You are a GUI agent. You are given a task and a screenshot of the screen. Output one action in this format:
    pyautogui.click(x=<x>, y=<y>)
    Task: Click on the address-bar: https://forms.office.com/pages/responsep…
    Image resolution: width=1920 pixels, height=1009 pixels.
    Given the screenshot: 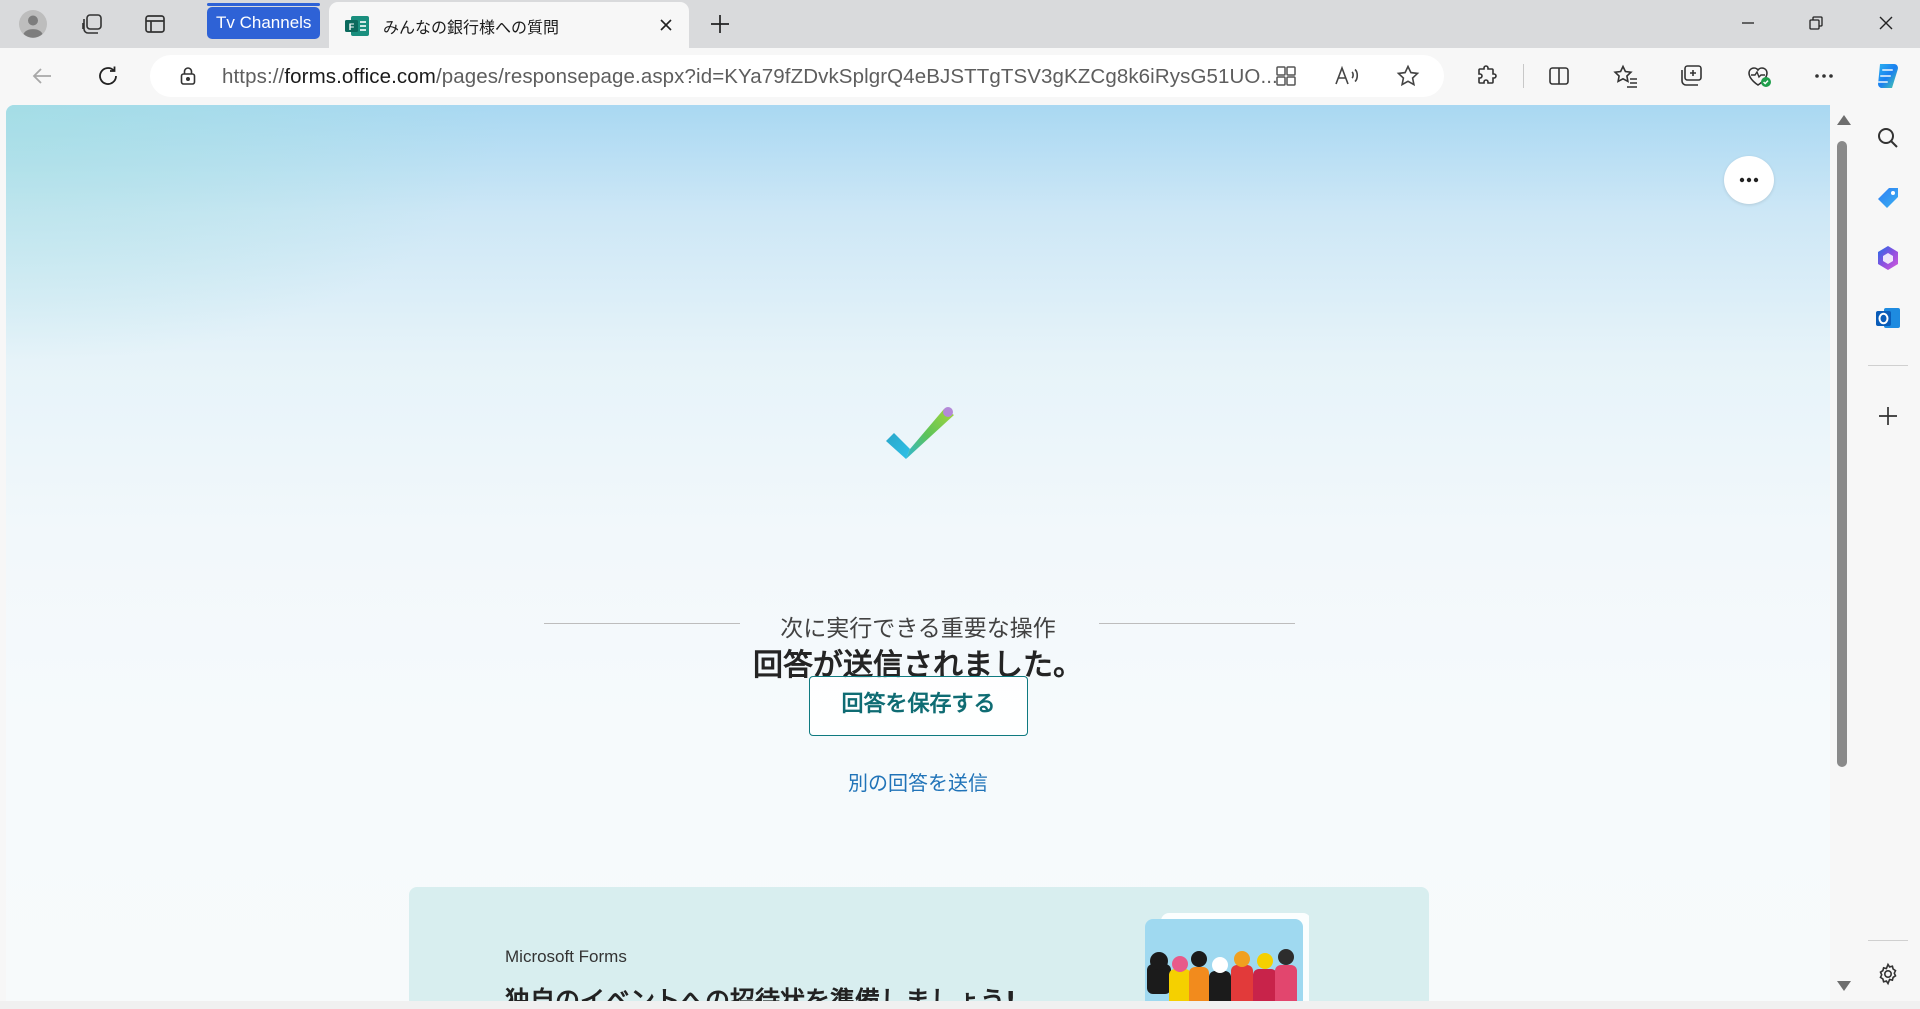 What is the action you would take?
    pyautogui.click(x=797, y=76)
    